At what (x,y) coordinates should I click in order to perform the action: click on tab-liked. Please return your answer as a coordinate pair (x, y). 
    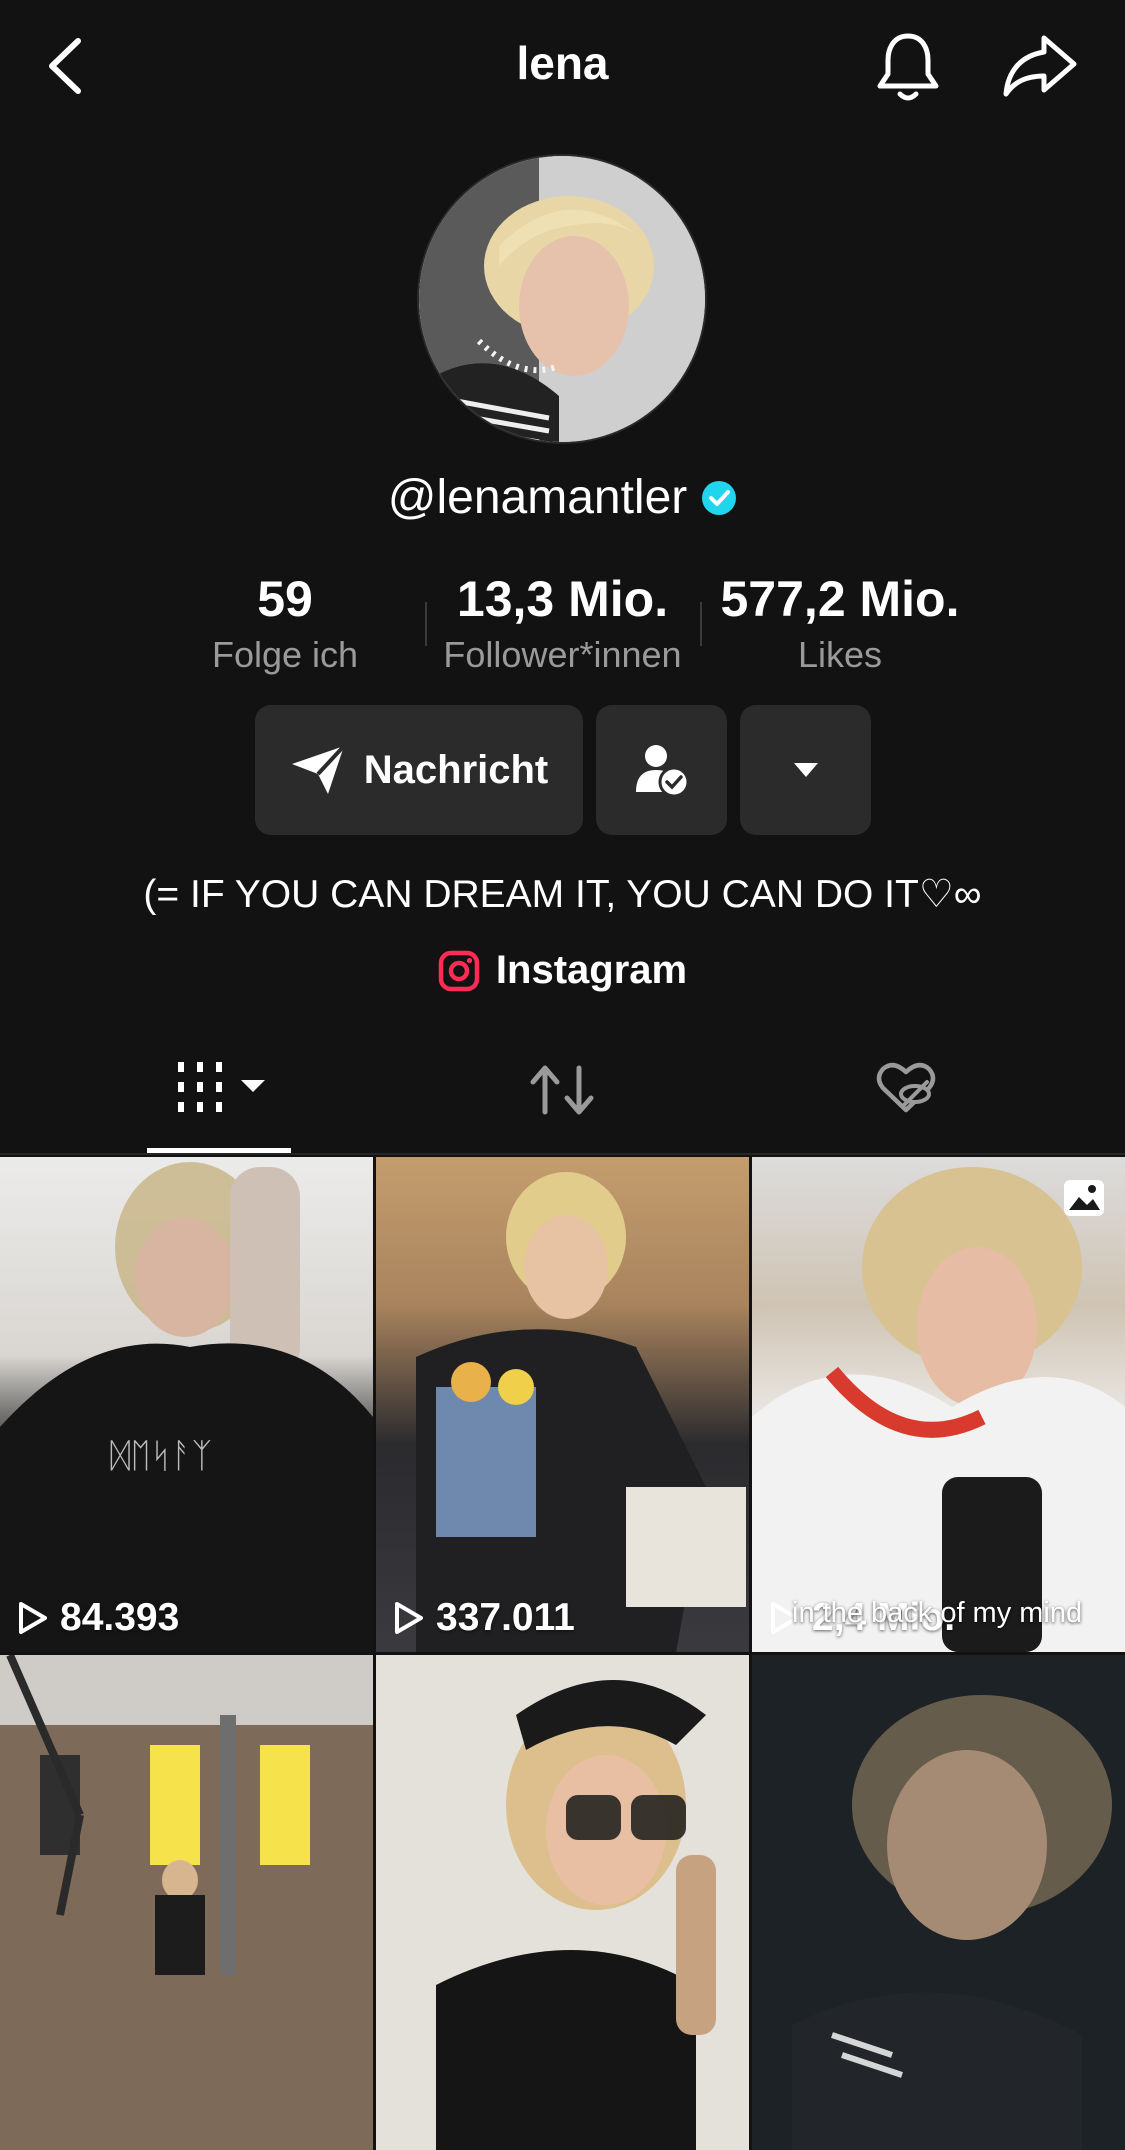
    Looking at the image, I should click on (906, 1088).